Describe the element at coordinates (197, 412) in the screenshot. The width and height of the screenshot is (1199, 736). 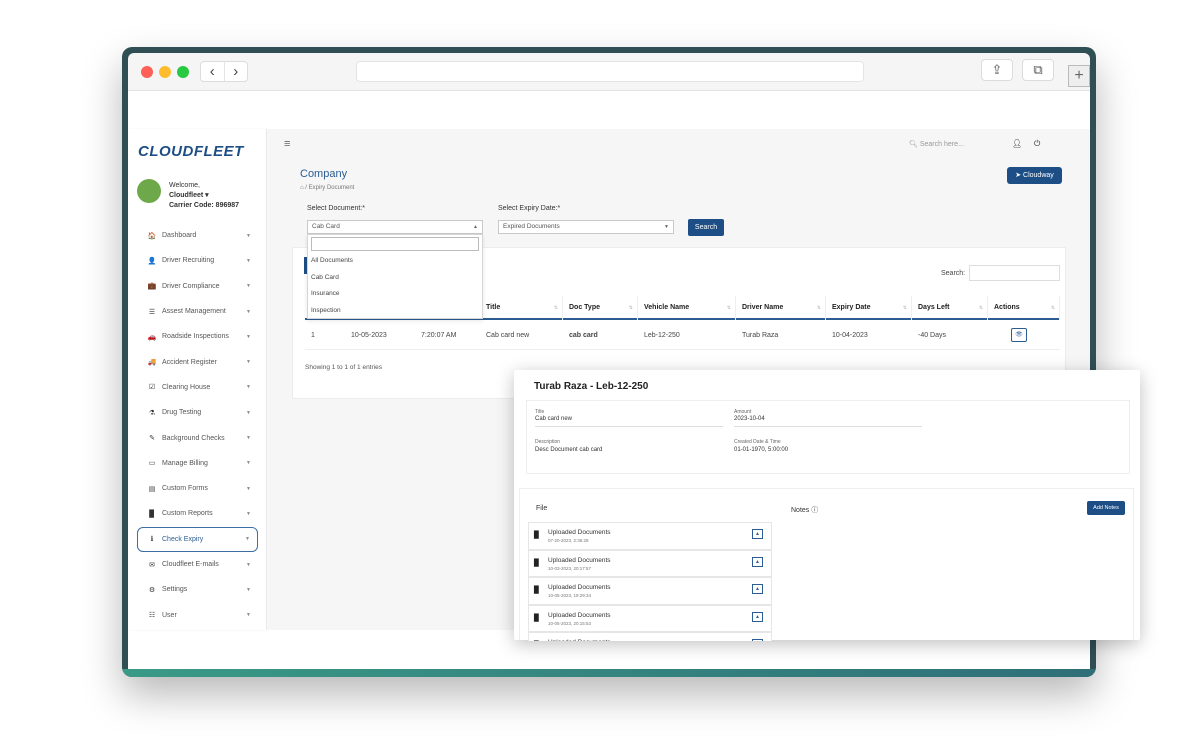
I see `sidebar-item-drug-testing: ⚗ Drug Testing ▼` at that location.